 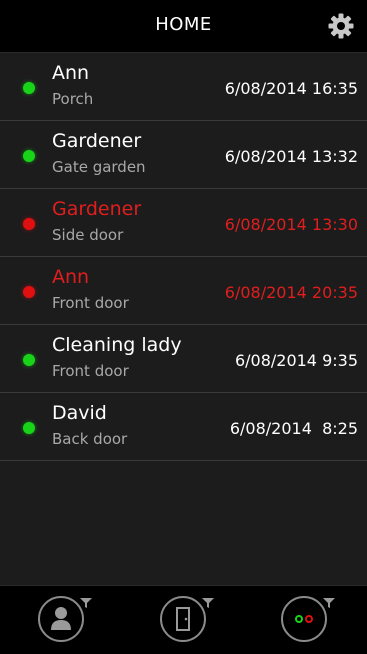 I want to click on page-title: HOME, so click(x=183, y=24).